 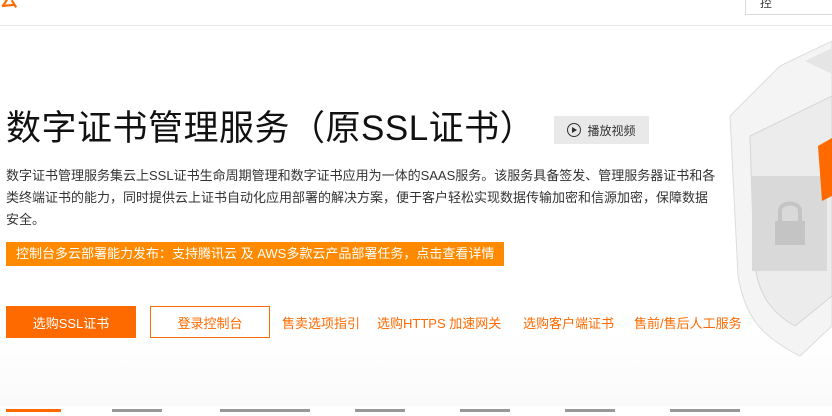 I want to click on page-title: 数字证书管理服务（原SSL证书）, so click(x=271, y=128).